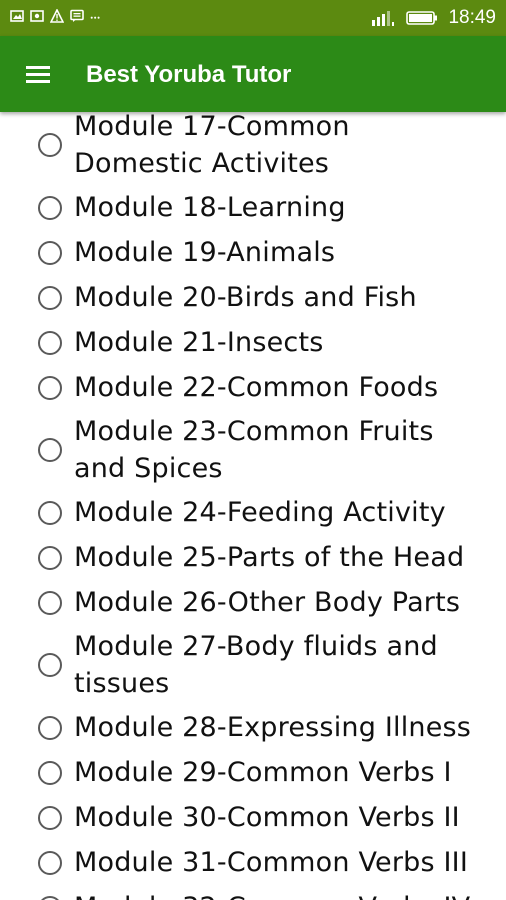 The height and width of the screenshot is (900, 506). Describe the element at coordinates (122, 683) in the screenshot. I see `module-label: tissues` at that location.